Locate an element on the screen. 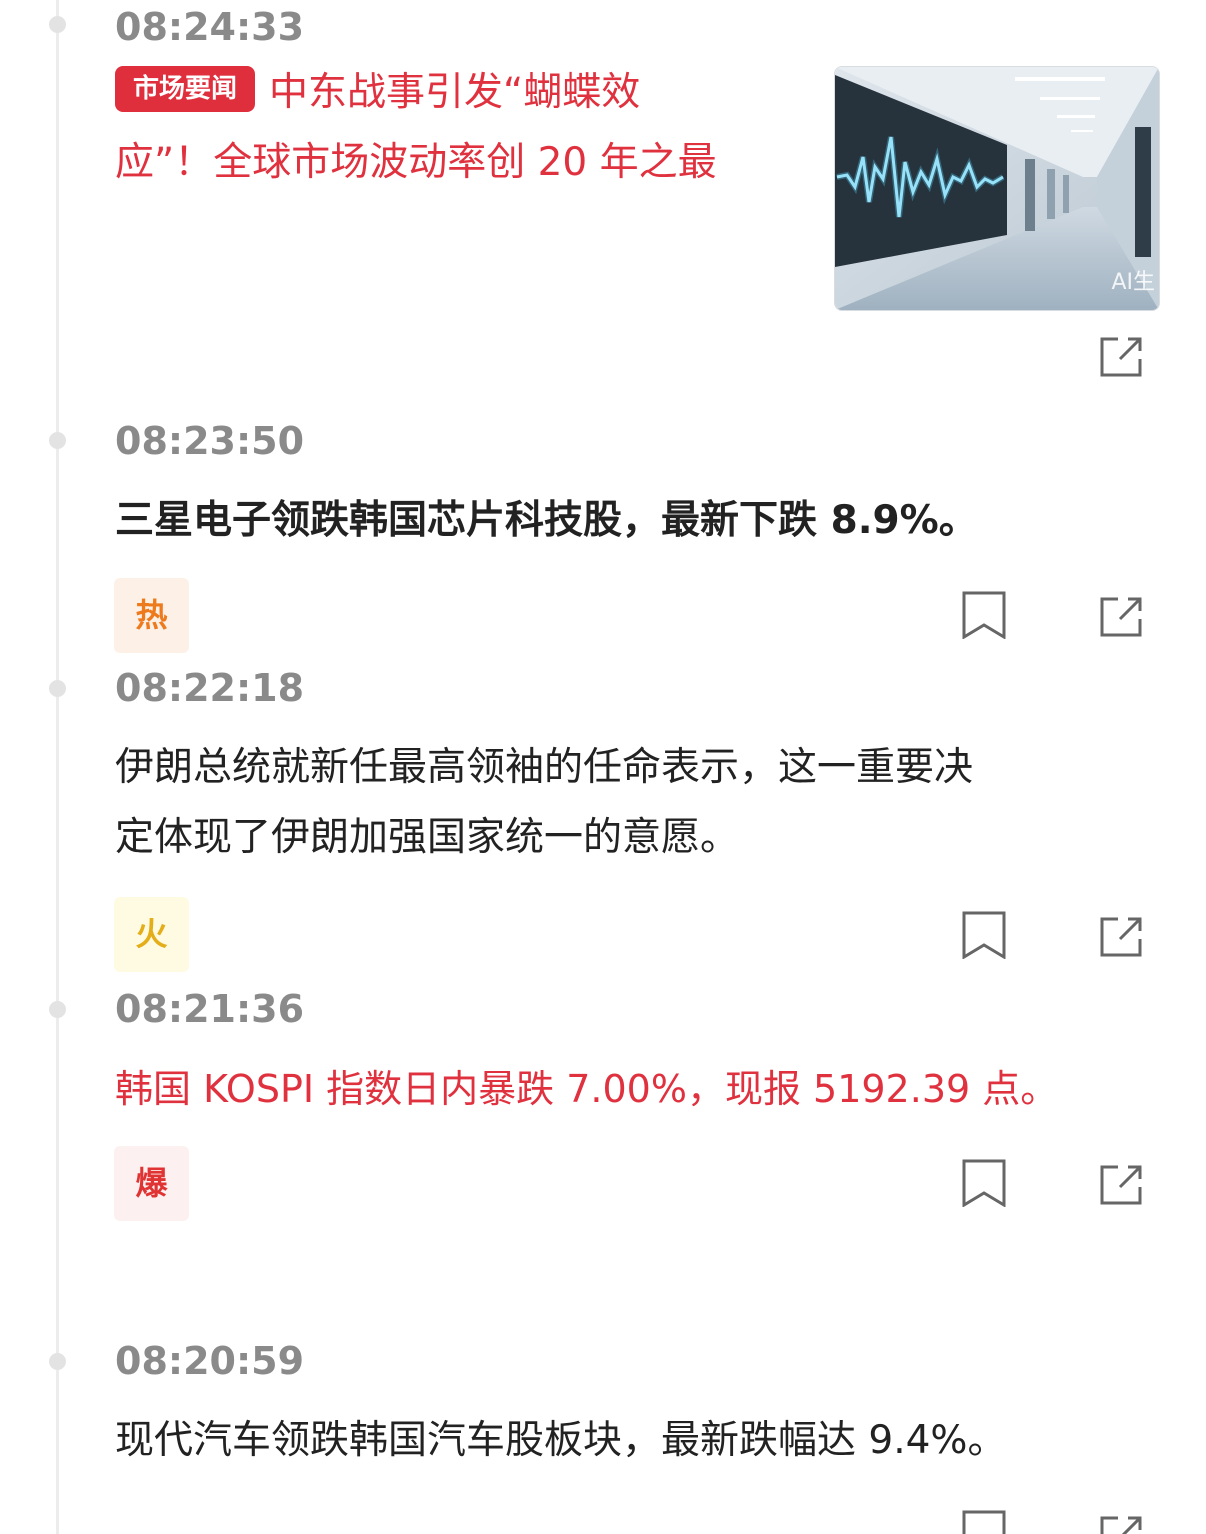 This screenshot has height=1534, width=1206. item-headline: 市场要闻 中东战事引发“蝴蝶效 应”！全球市场波动率创 20 年之最 is located at coordinates (460, 128).